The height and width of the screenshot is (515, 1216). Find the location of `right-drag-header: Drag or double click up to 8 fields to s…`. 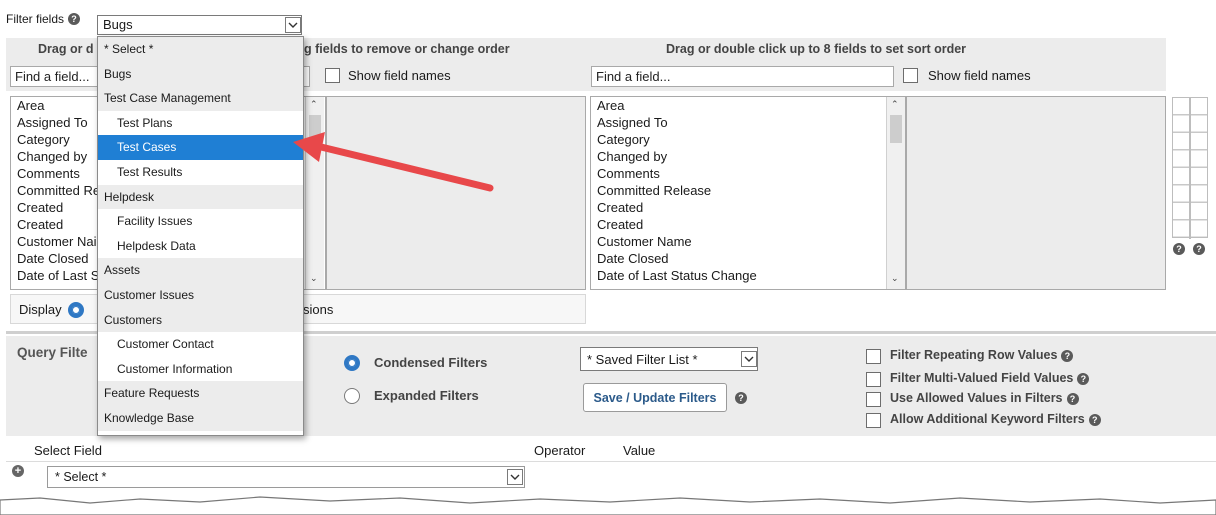

right-drag-header: Drag or double click up to 8 fields to s… is located at coordinates (816, 49).